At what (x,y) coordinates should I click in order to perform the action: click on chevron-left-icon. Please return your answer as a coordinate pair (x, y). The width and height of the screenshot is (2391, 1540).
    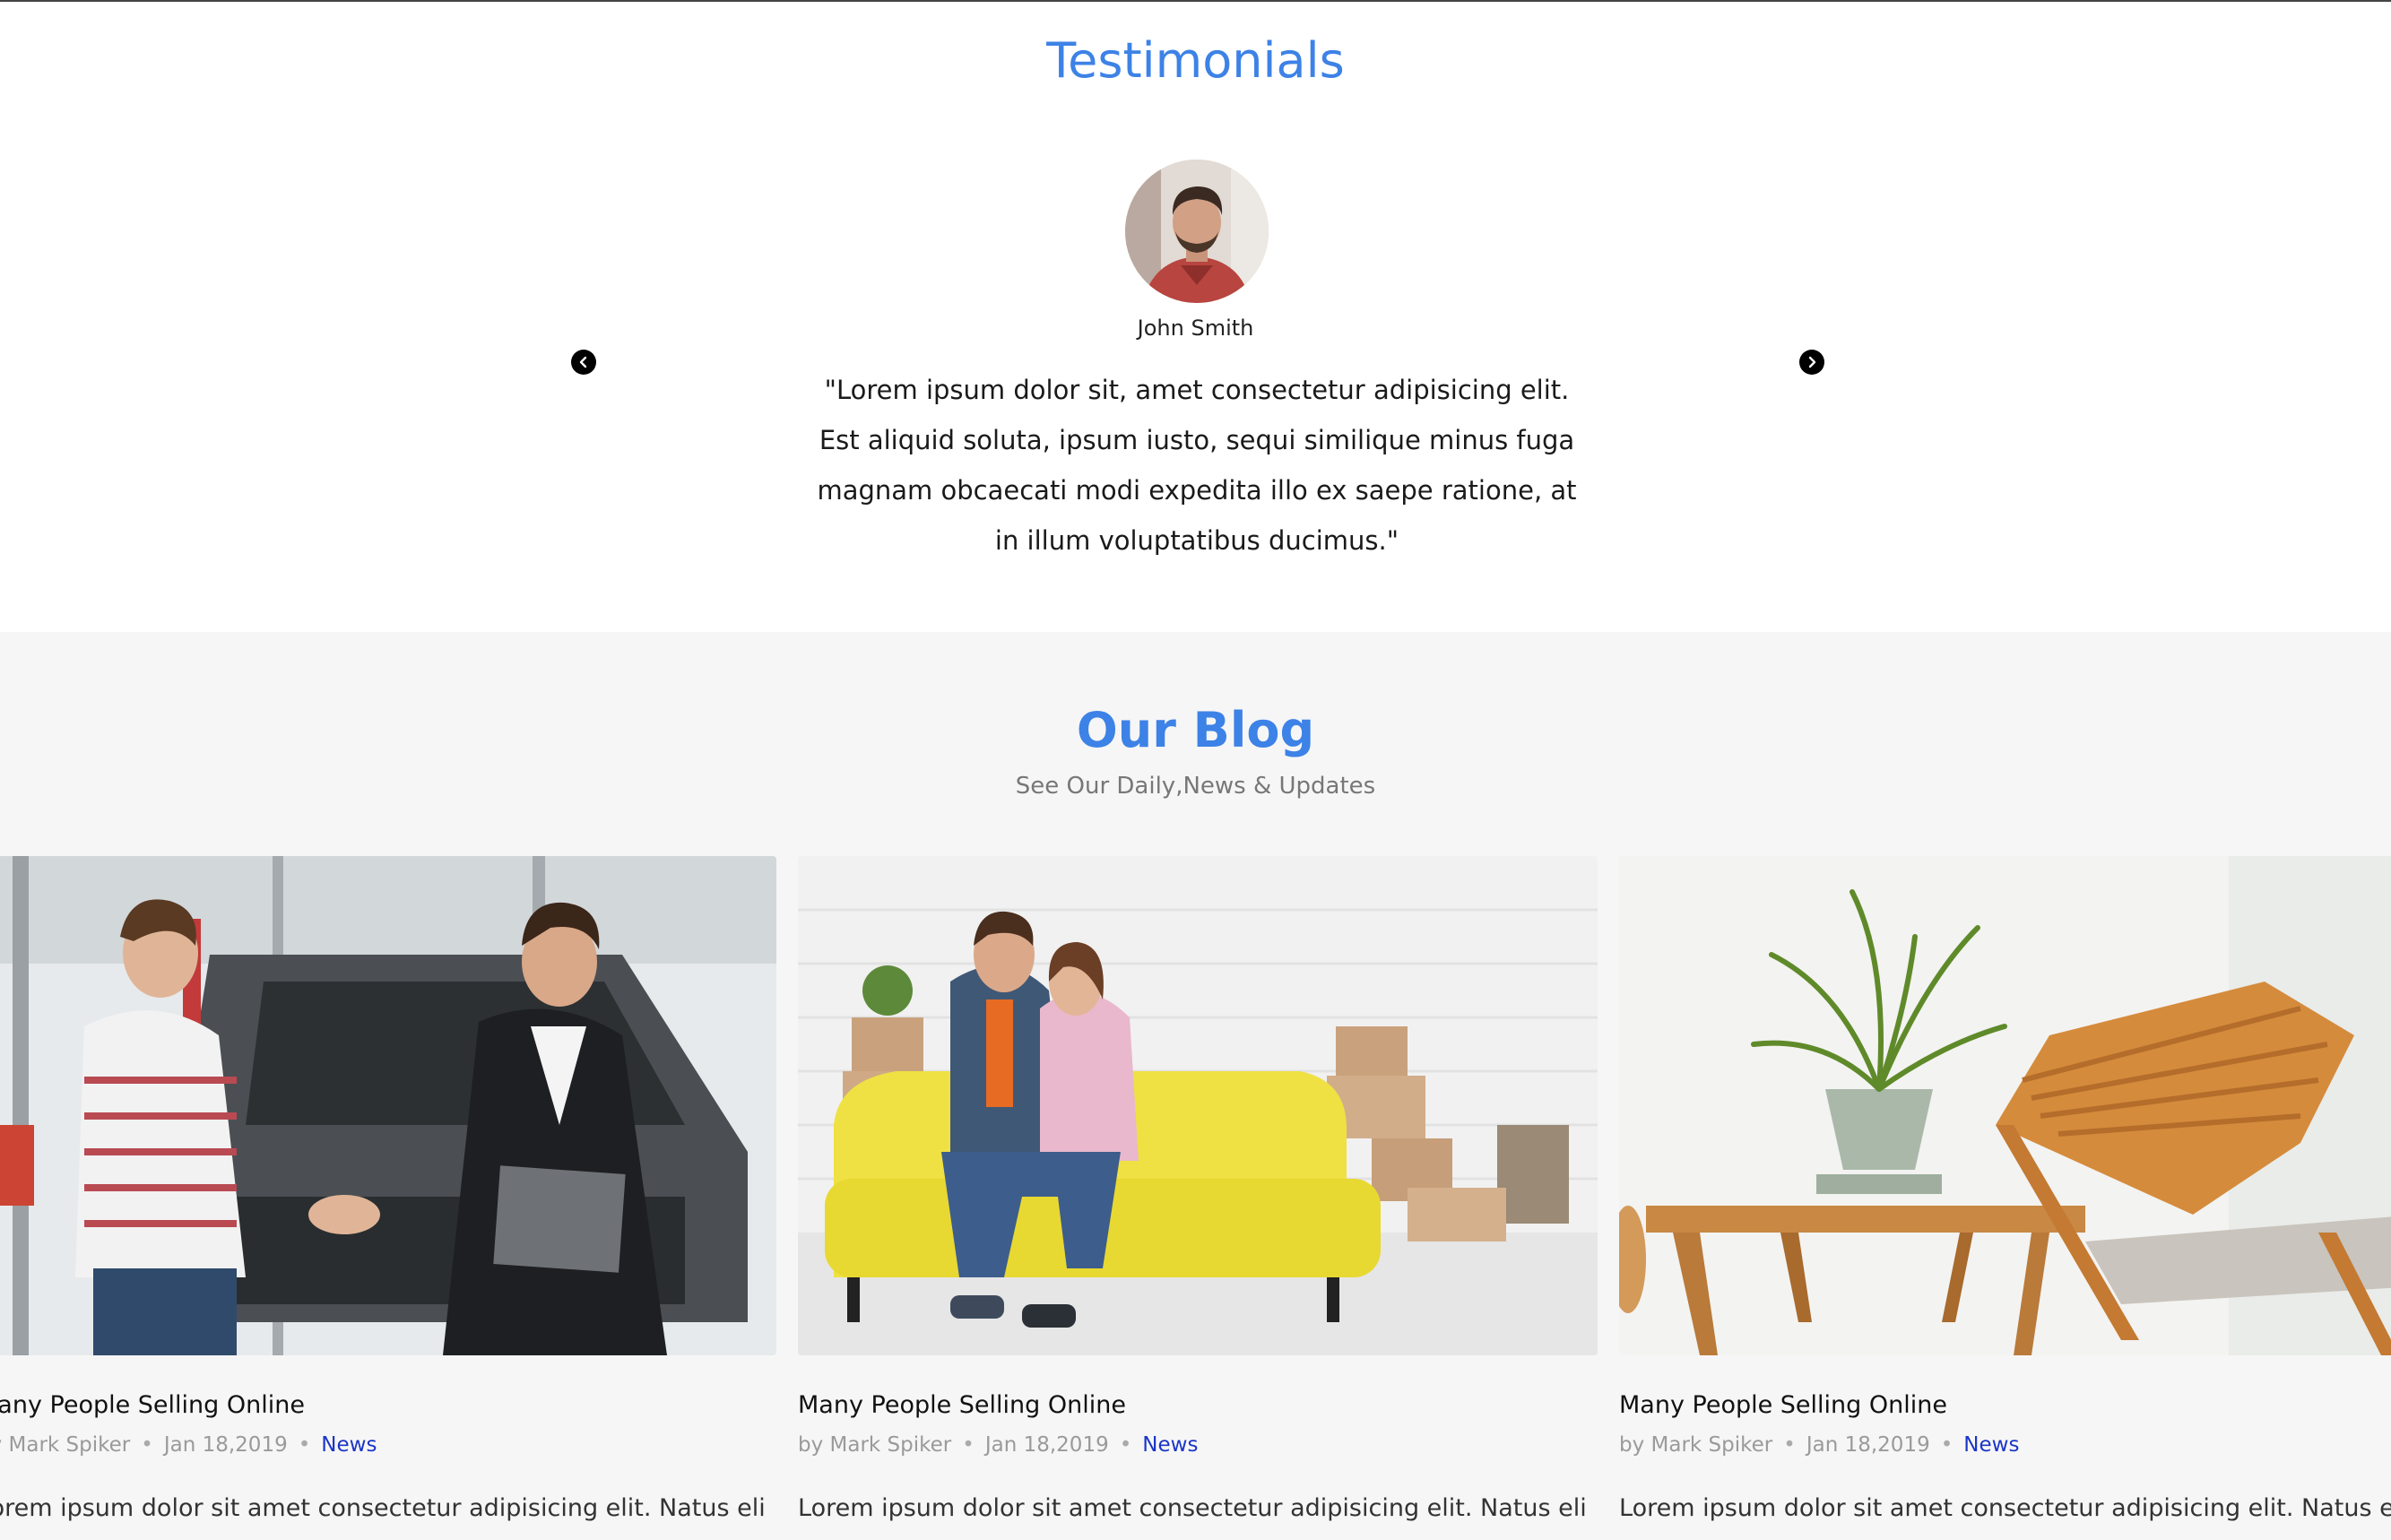
    Looking at the image, I should click on (583, 362).